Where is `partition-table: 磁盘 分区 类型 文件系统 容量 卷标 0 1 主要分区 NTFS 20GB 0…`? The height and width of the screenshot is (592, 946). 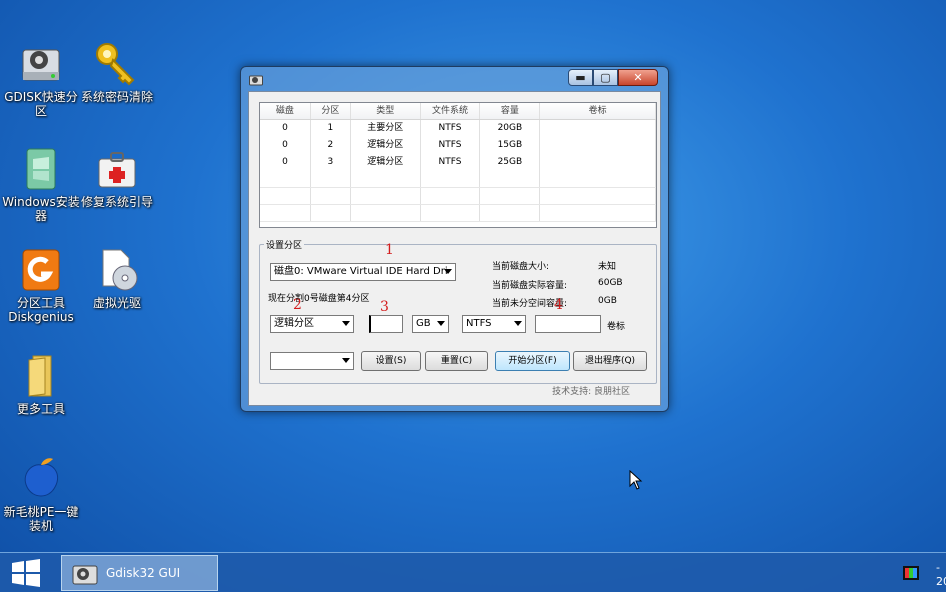 partition-table: 磁盘 分区 类型 文件系统 容量 卷标 0 1 主要分区 NTFS 20GB 0… is located at coordinates (458, 165).